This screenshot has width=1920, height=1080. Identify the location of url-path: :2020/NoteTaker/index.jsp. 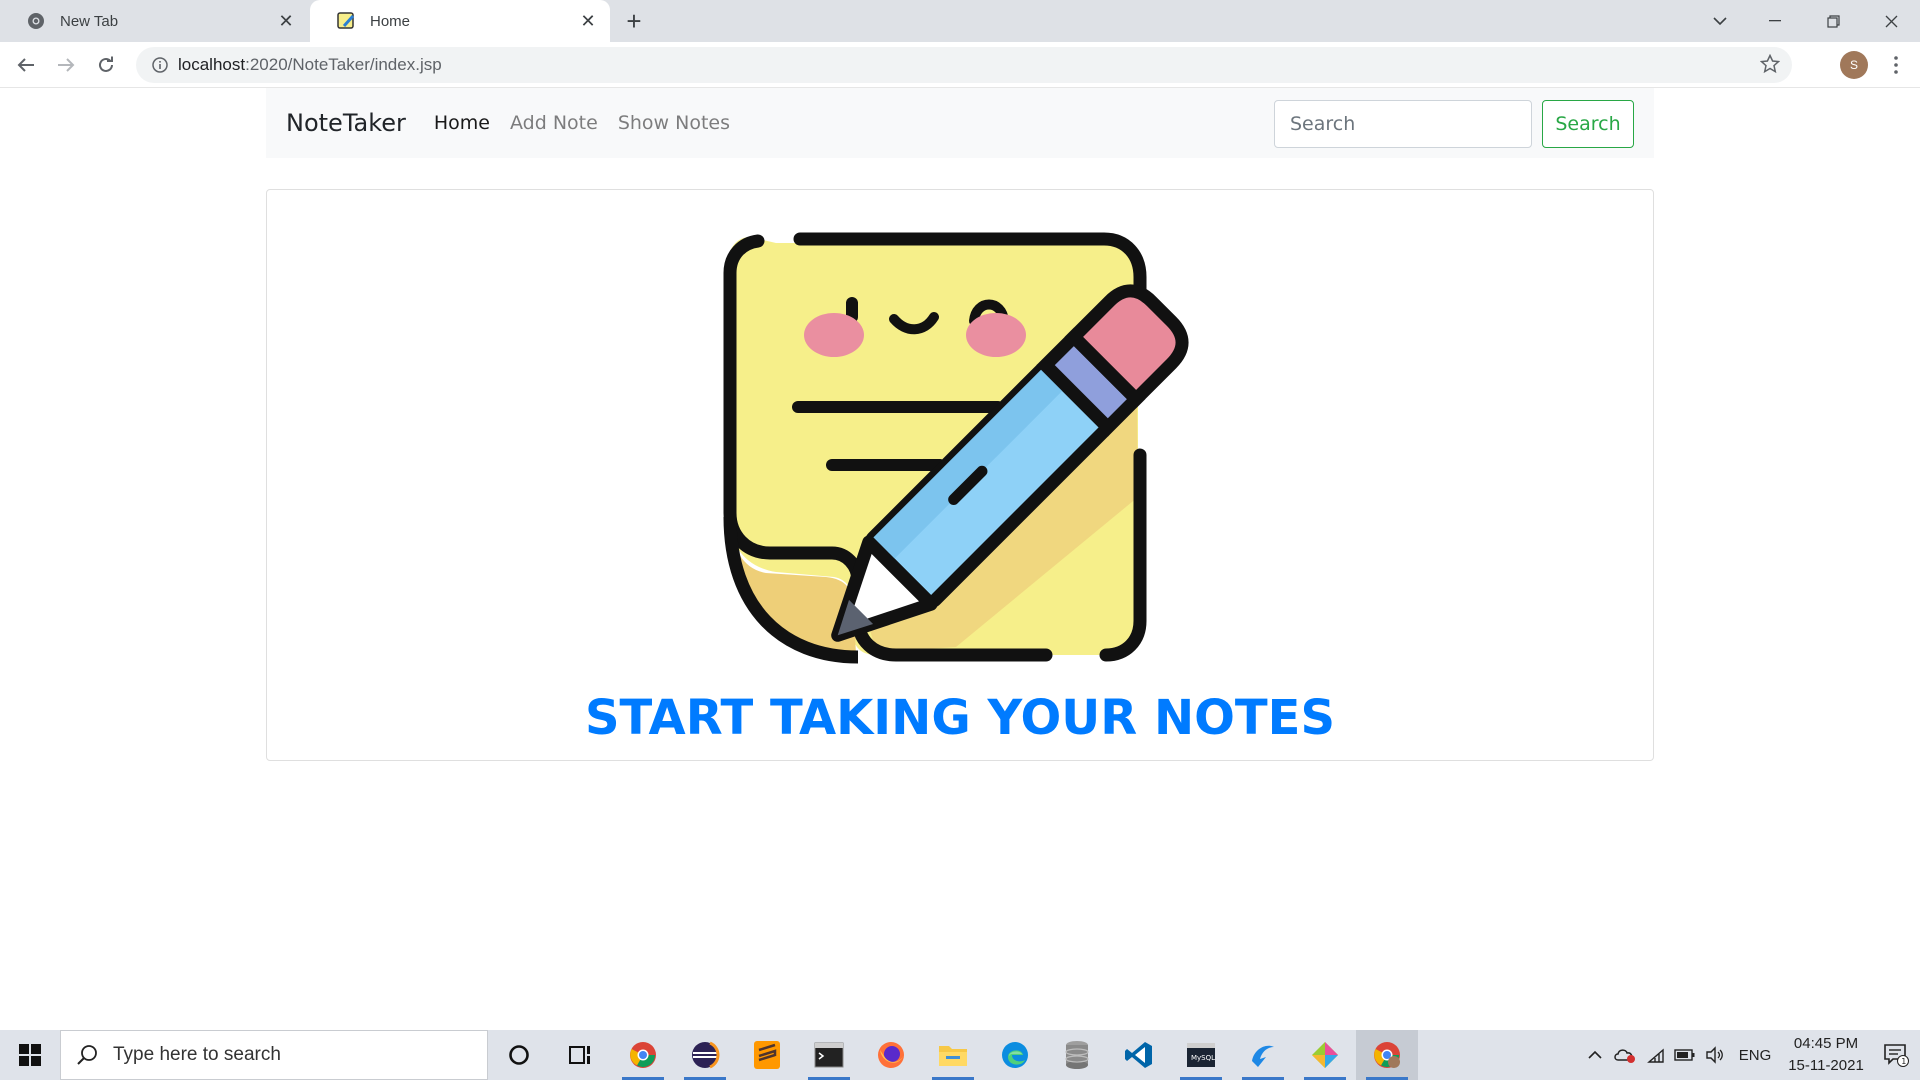
(343, 64).